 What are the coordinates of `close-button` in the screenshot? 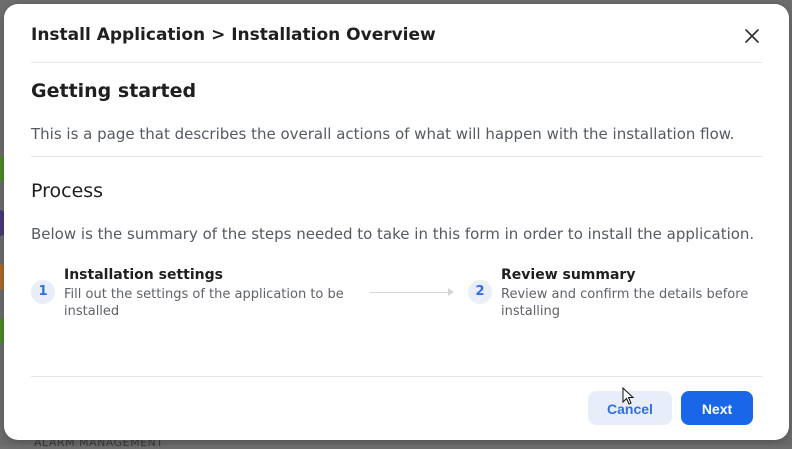 It's located at (752, 36).